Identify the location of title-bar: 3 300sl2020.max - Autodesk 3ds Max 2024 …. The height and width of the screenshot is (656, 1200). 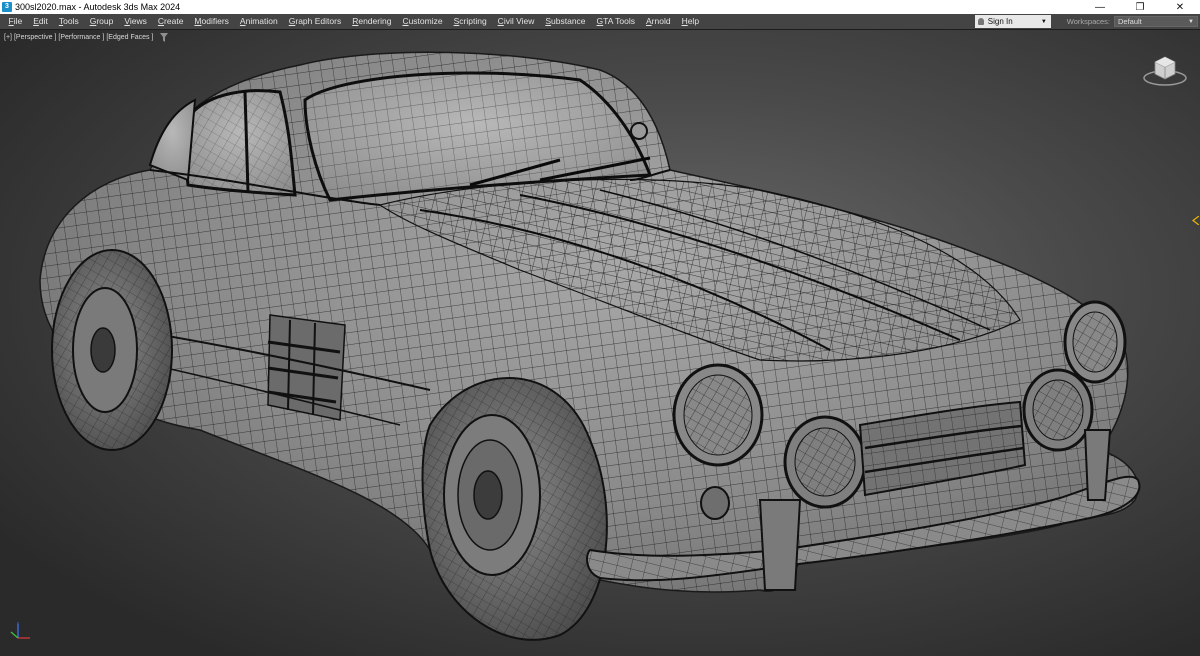
(600, 7).